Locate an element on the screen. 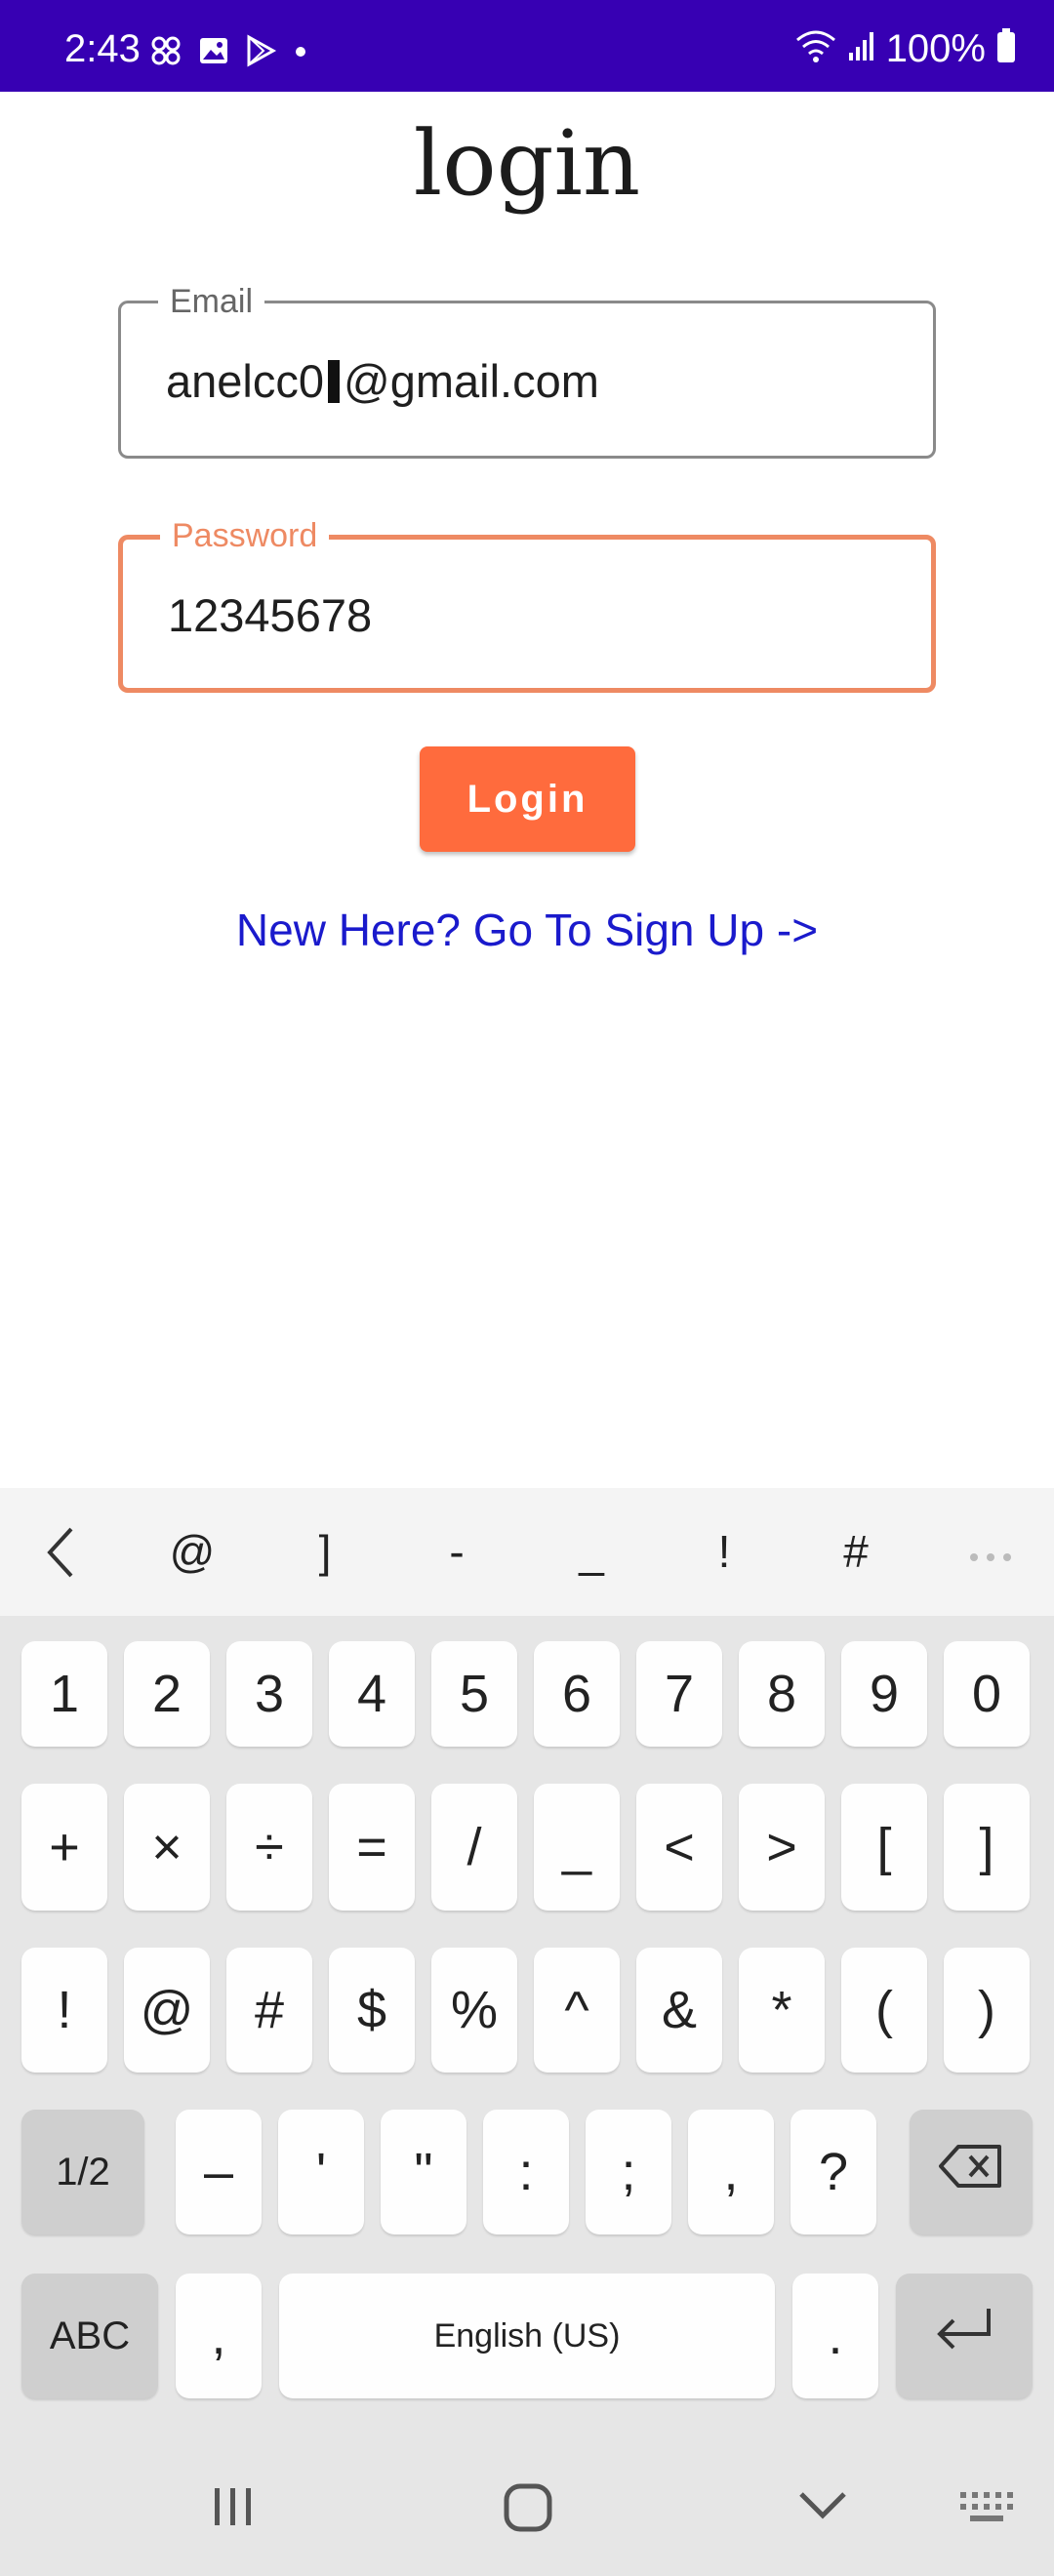 The width and height of the screenshot is (1054, 2576). key: ; is located at coordinates (628, 2172).